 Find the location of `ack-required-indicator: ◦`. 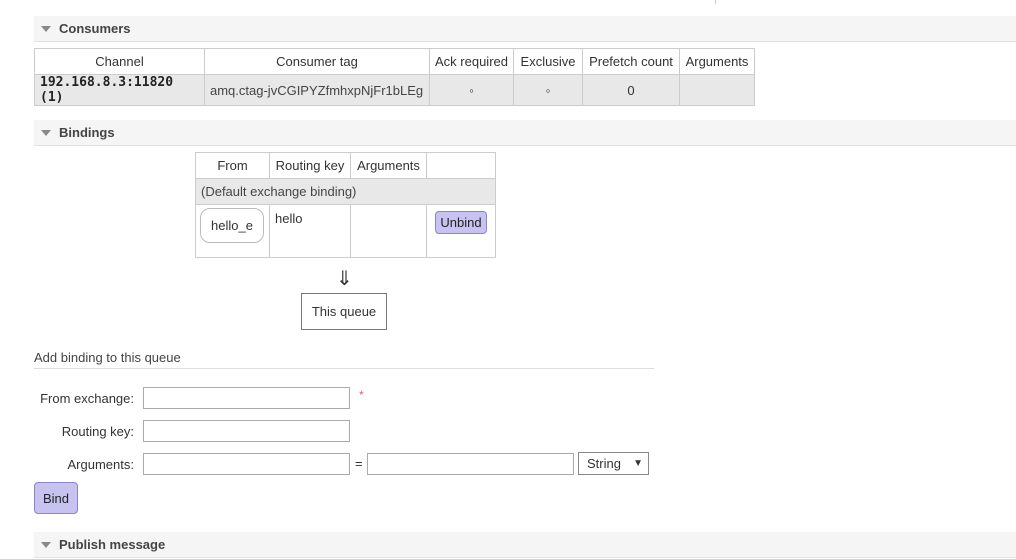

ack-required-indicator: ◦ is located at coordinates (471, 90).